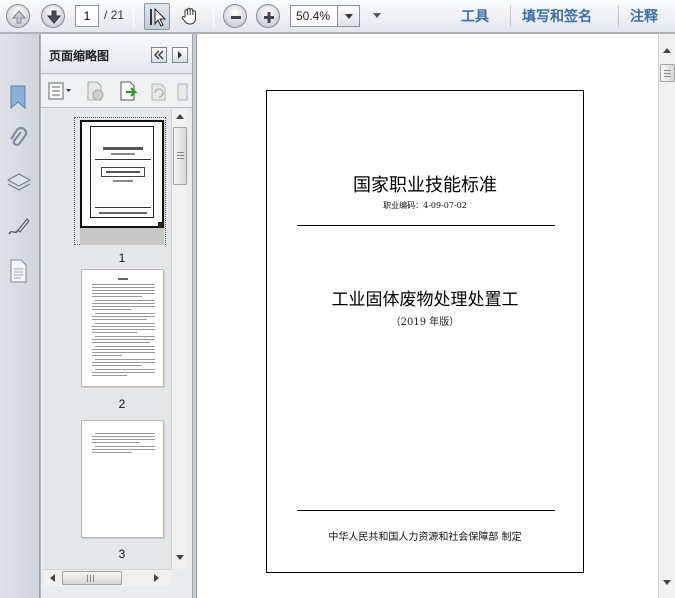  I want to click on plus-icon, so click(269, 17).